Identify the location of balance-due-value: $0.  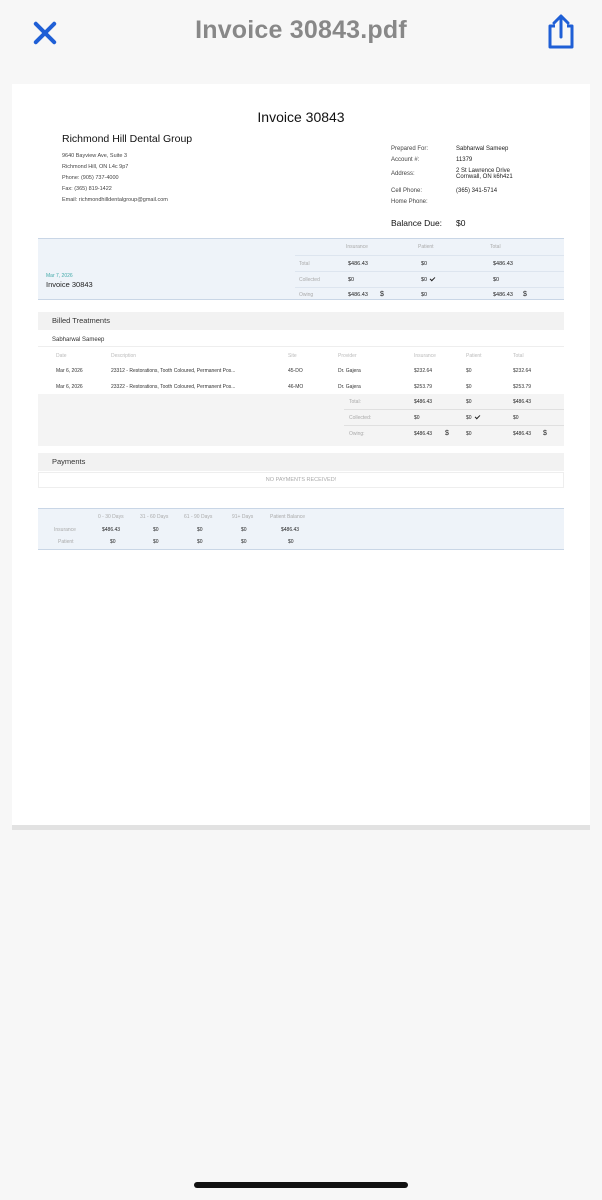
(461, 223).